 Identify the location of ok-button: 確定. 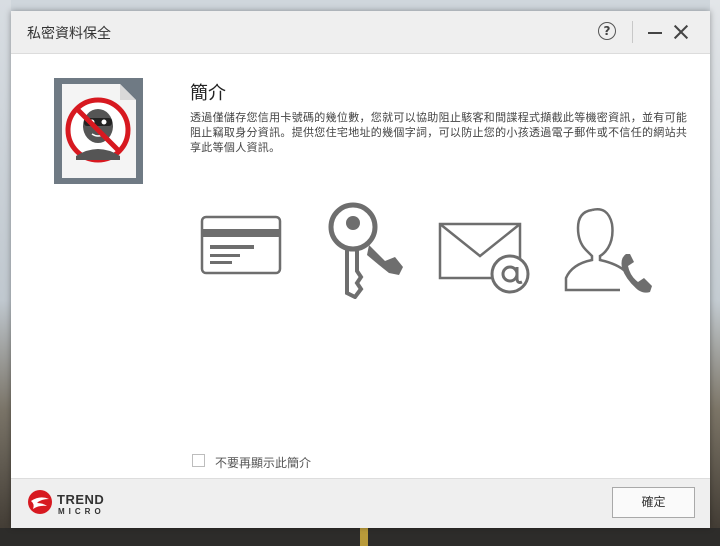
(653, 502).